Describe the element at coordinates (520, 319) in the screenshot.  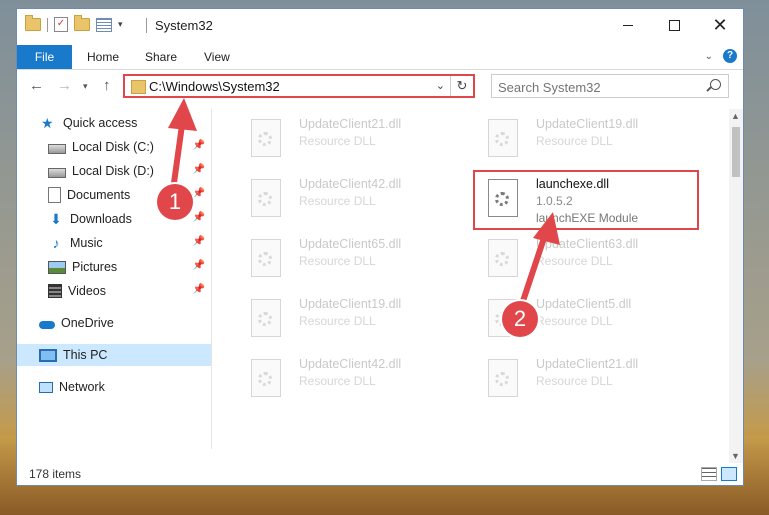
I see `step-2-callout: 2` at that location.